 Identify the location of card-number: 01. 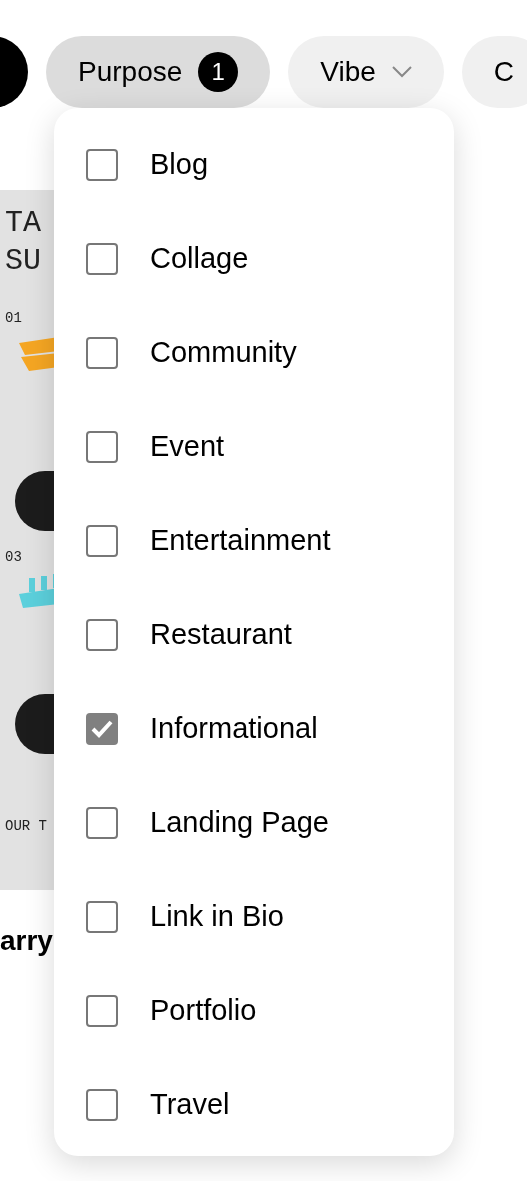
(14, 318).